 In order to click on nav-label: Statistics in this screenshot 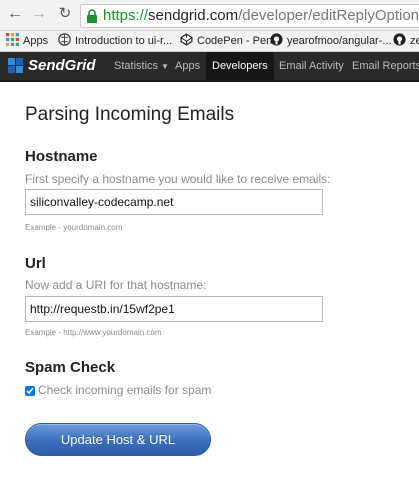, I will do `click(136, 66)`.